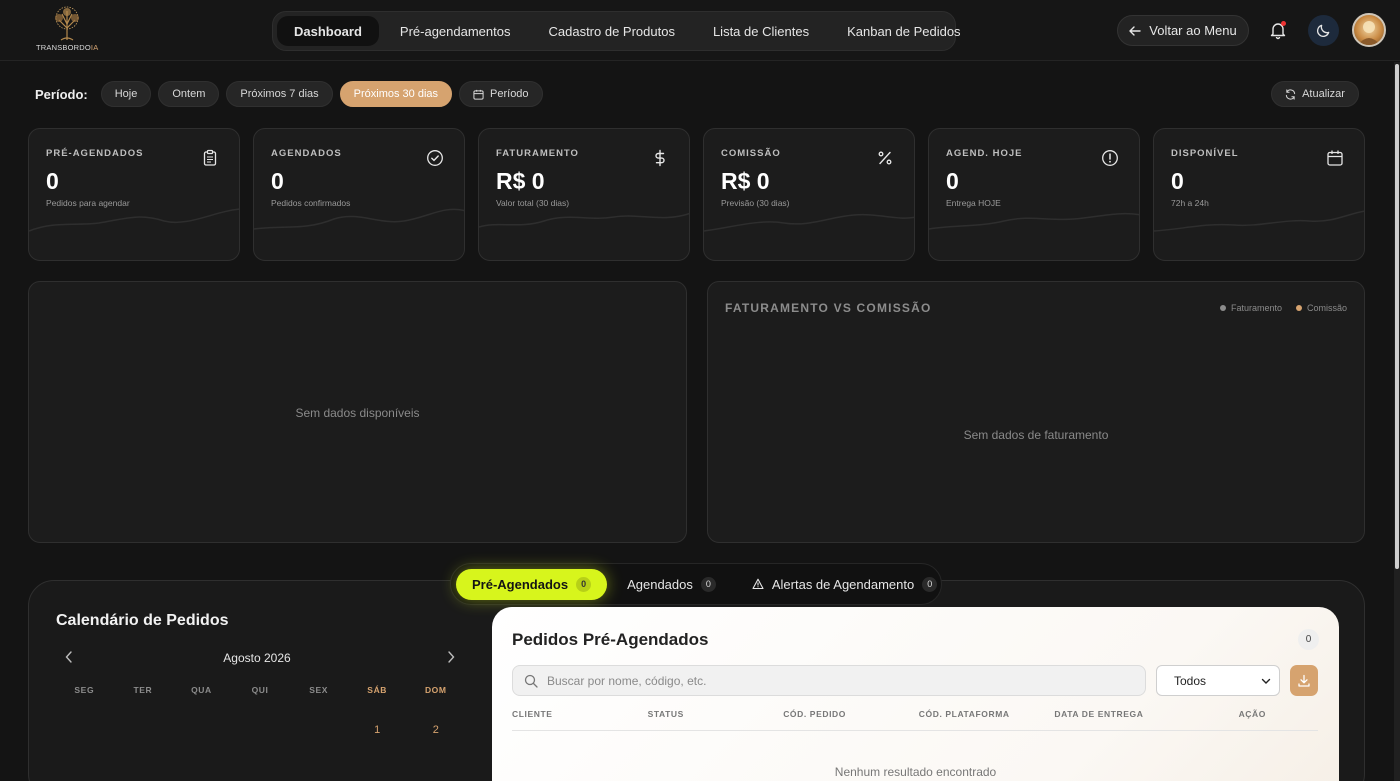 This screenshot has width=1400, height=781. Describe the element at coordinates (1308, 639) in the screenshot. I see `orders-count-badge: 0` at that location.